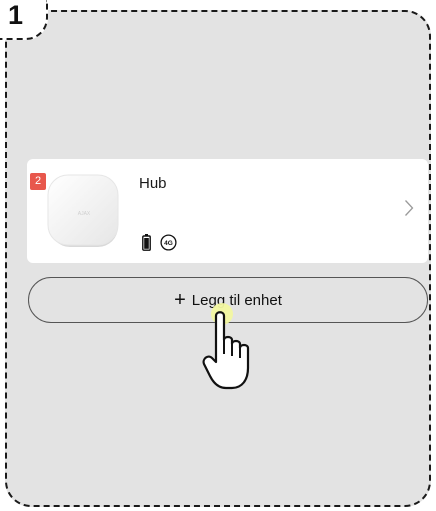 The image size is (436, 511). Describe the element at coordinates (226, 346) in the screenshot. I see `hand-pointer-icon` at that location.